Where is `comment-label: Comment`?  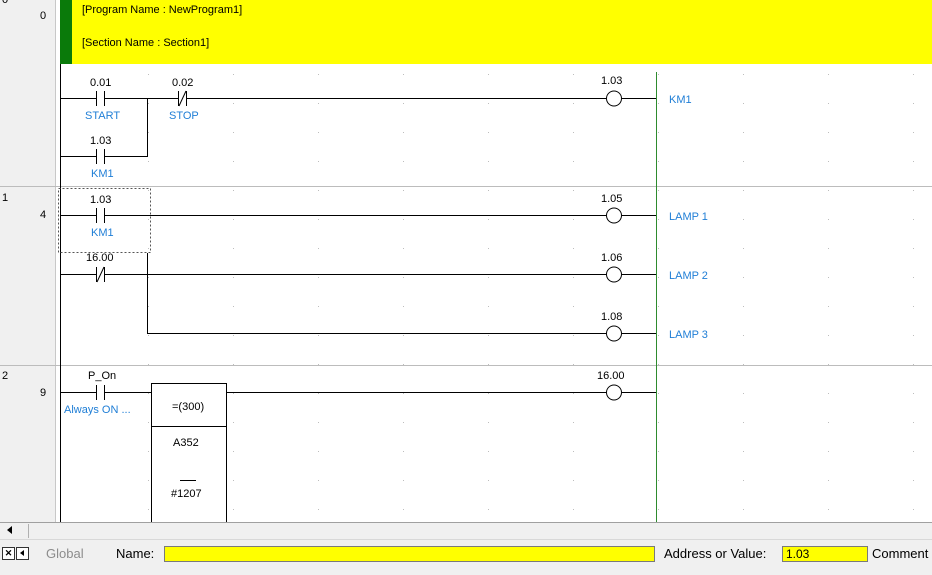 comment-label: Comment is located at coordinates (900, 553).